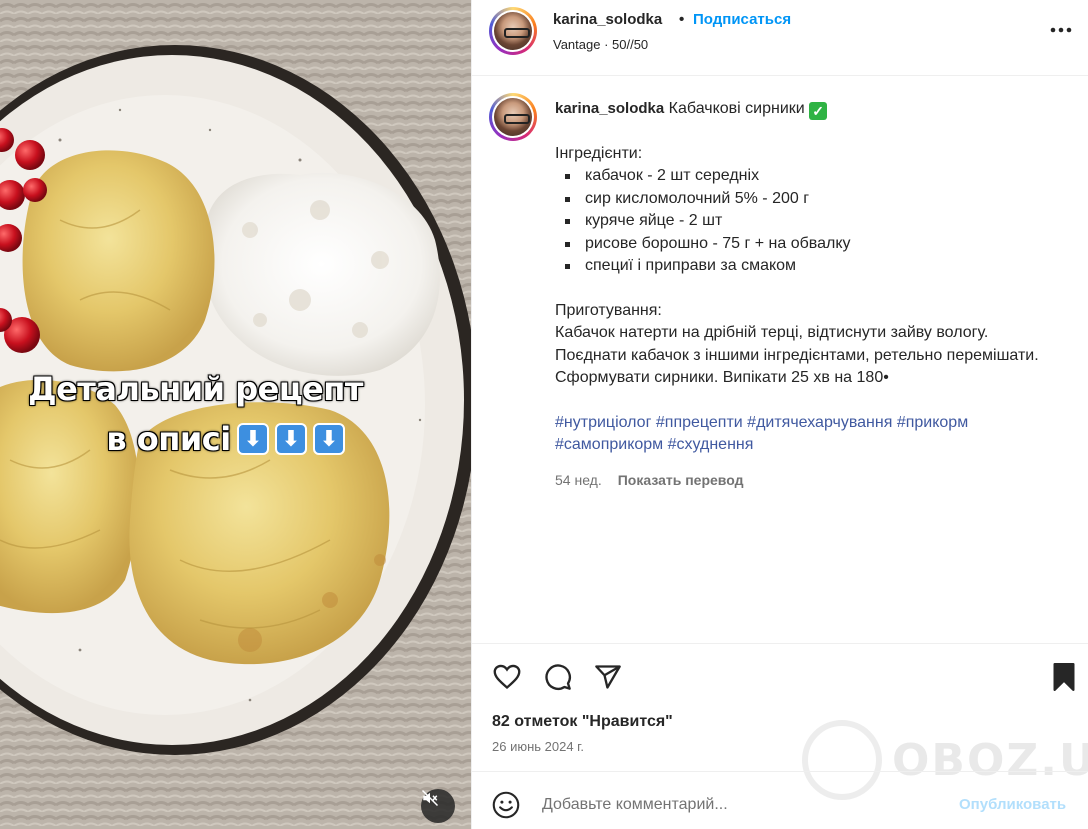  What do you see at coordinates (608, 310) in the screenshot?
I see `method-heading: Приготування:` at bounding box center [608, 310].